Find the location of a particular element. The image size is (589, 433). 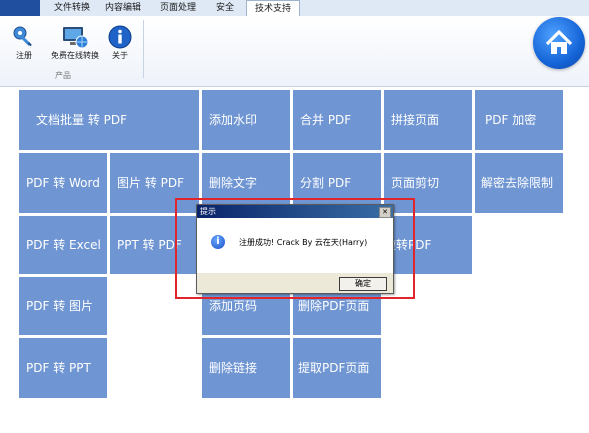

tile-pdf-to-image: PDF 转 图片 is located at coordinates (63, 306).